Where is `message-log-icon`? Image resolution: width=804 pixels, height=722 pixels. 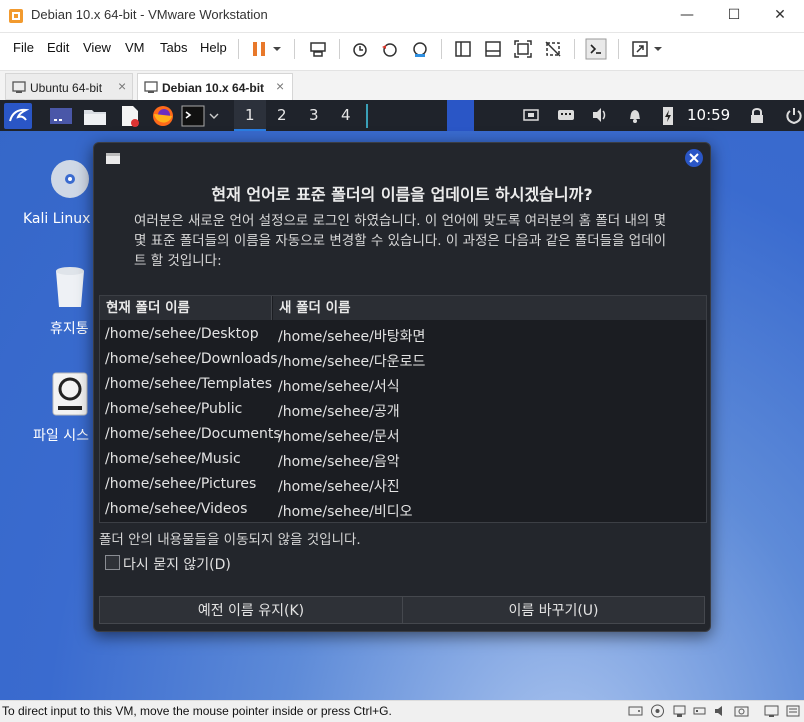
message-log-icon is located at coordinates (793, 711).